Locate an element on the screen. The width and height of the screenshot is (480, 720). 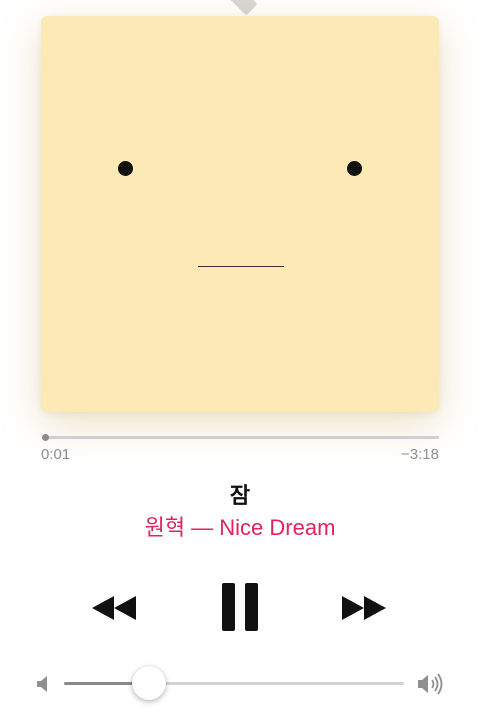
fast-forward-button is located at coordinates (364, 608).